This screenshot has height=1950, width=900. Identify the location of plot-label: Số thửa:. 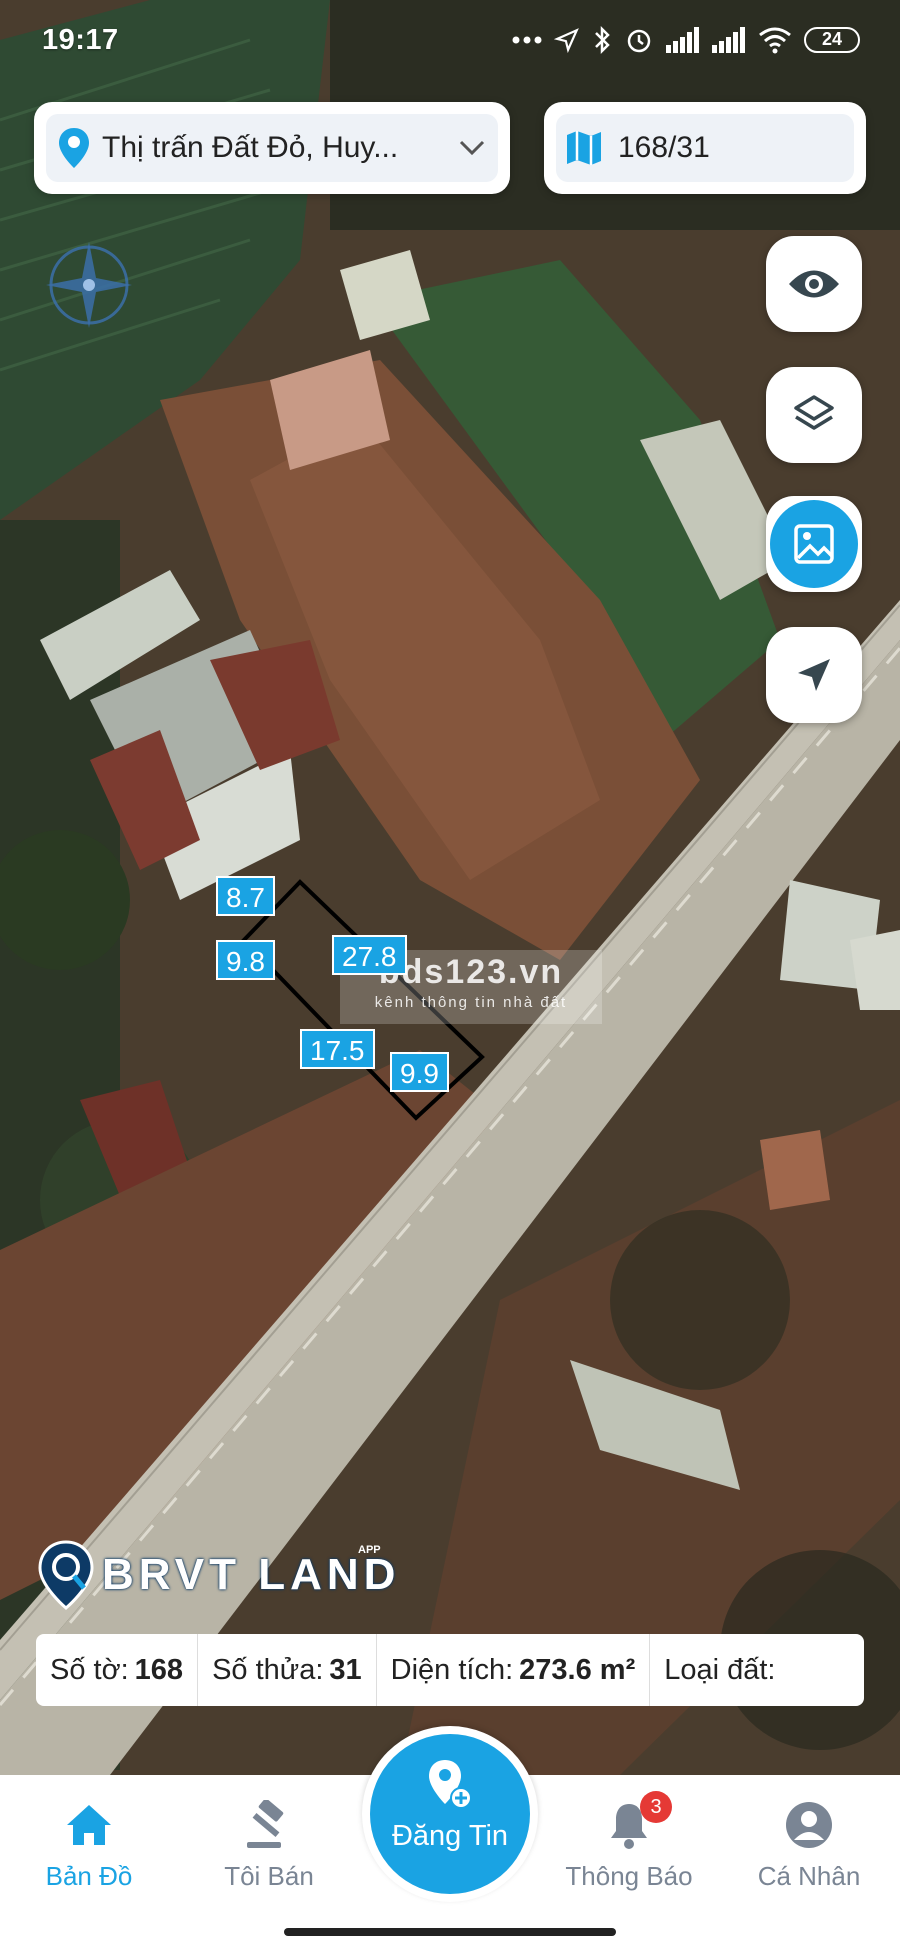
(268, 1669).